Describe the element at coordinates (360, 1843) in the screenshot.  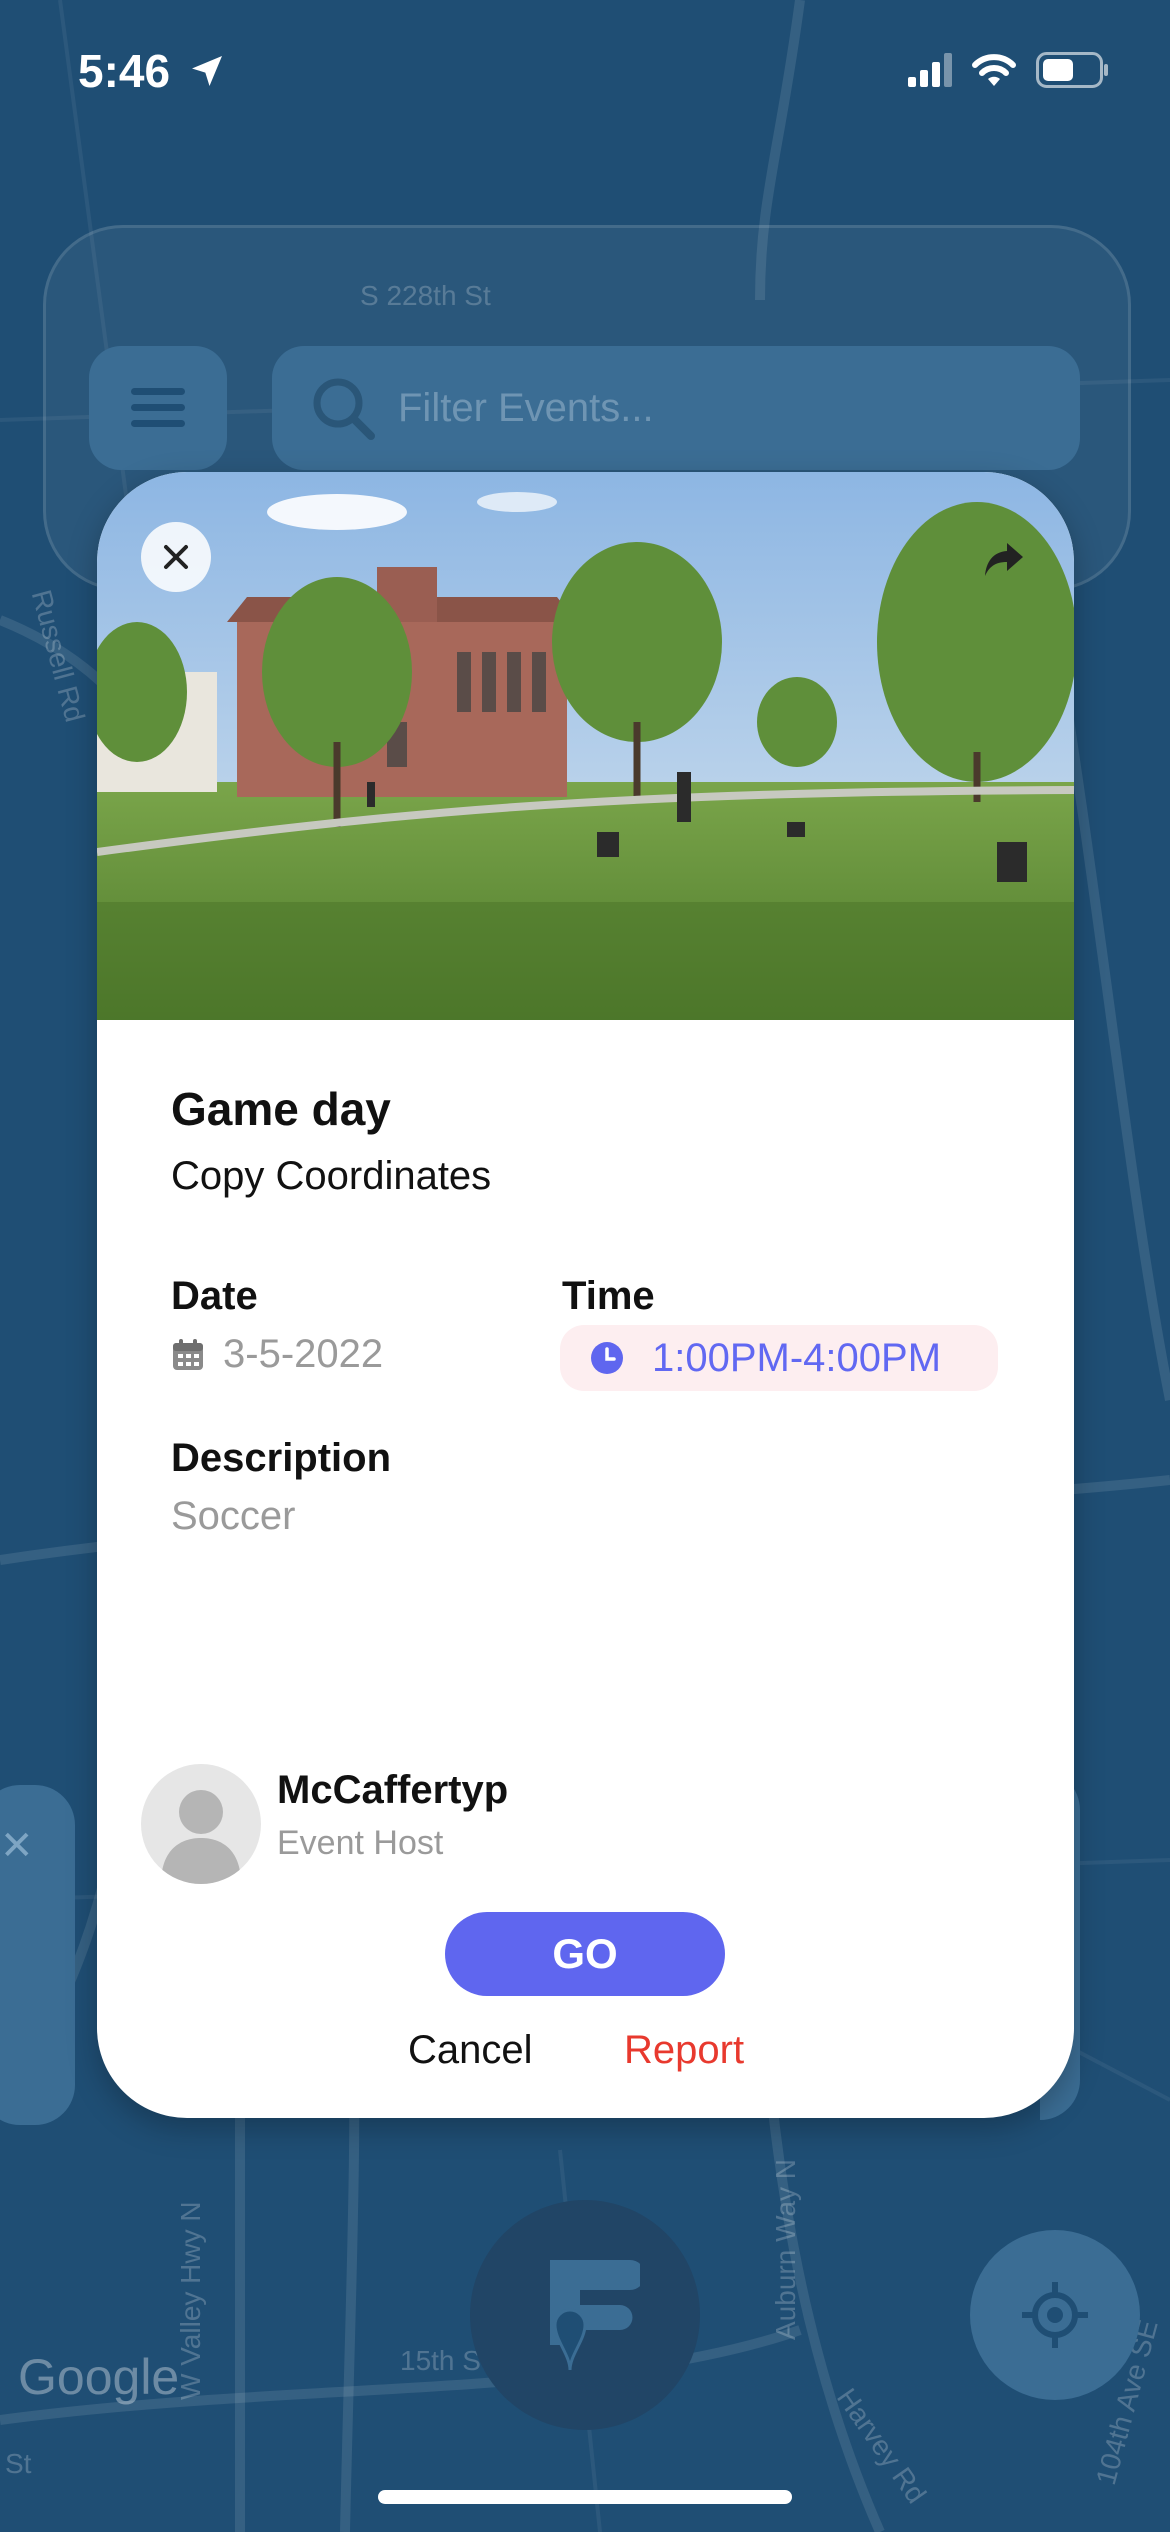
I see `host-role: Event Host` at that location.